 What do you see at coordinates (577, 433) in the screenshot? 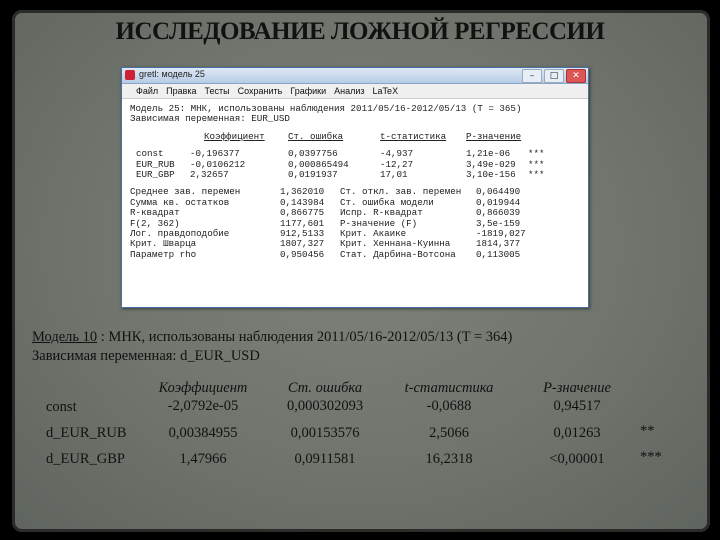
I see `row-p-value: 0,01263` at bounding box center [577, 433].